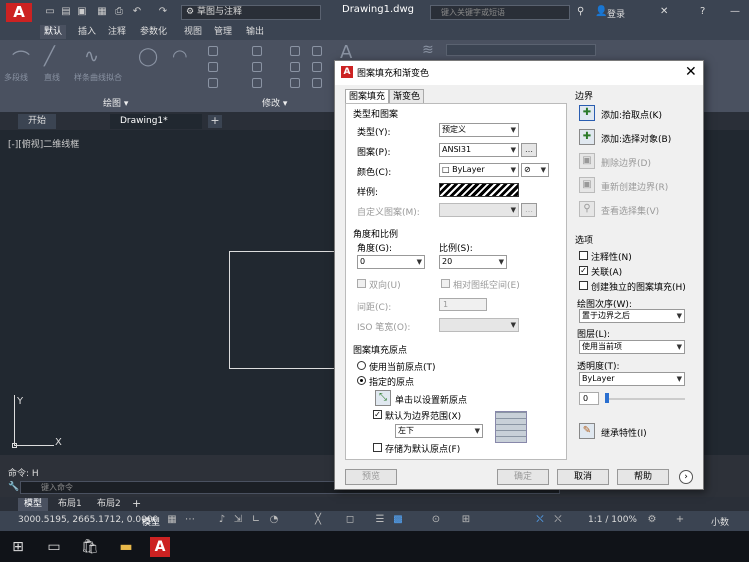 Image resolution: width=749 pixels, height=562 pixels. Describe the element at coordinates (583, 255) in the screenshot. I see `annotative-checkbox` at that location.